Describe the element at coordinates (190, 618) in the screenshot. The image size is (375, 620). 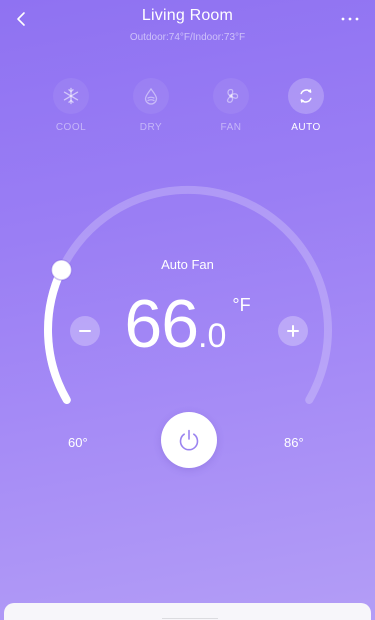
I see `sheet-grip-handle` at that location.